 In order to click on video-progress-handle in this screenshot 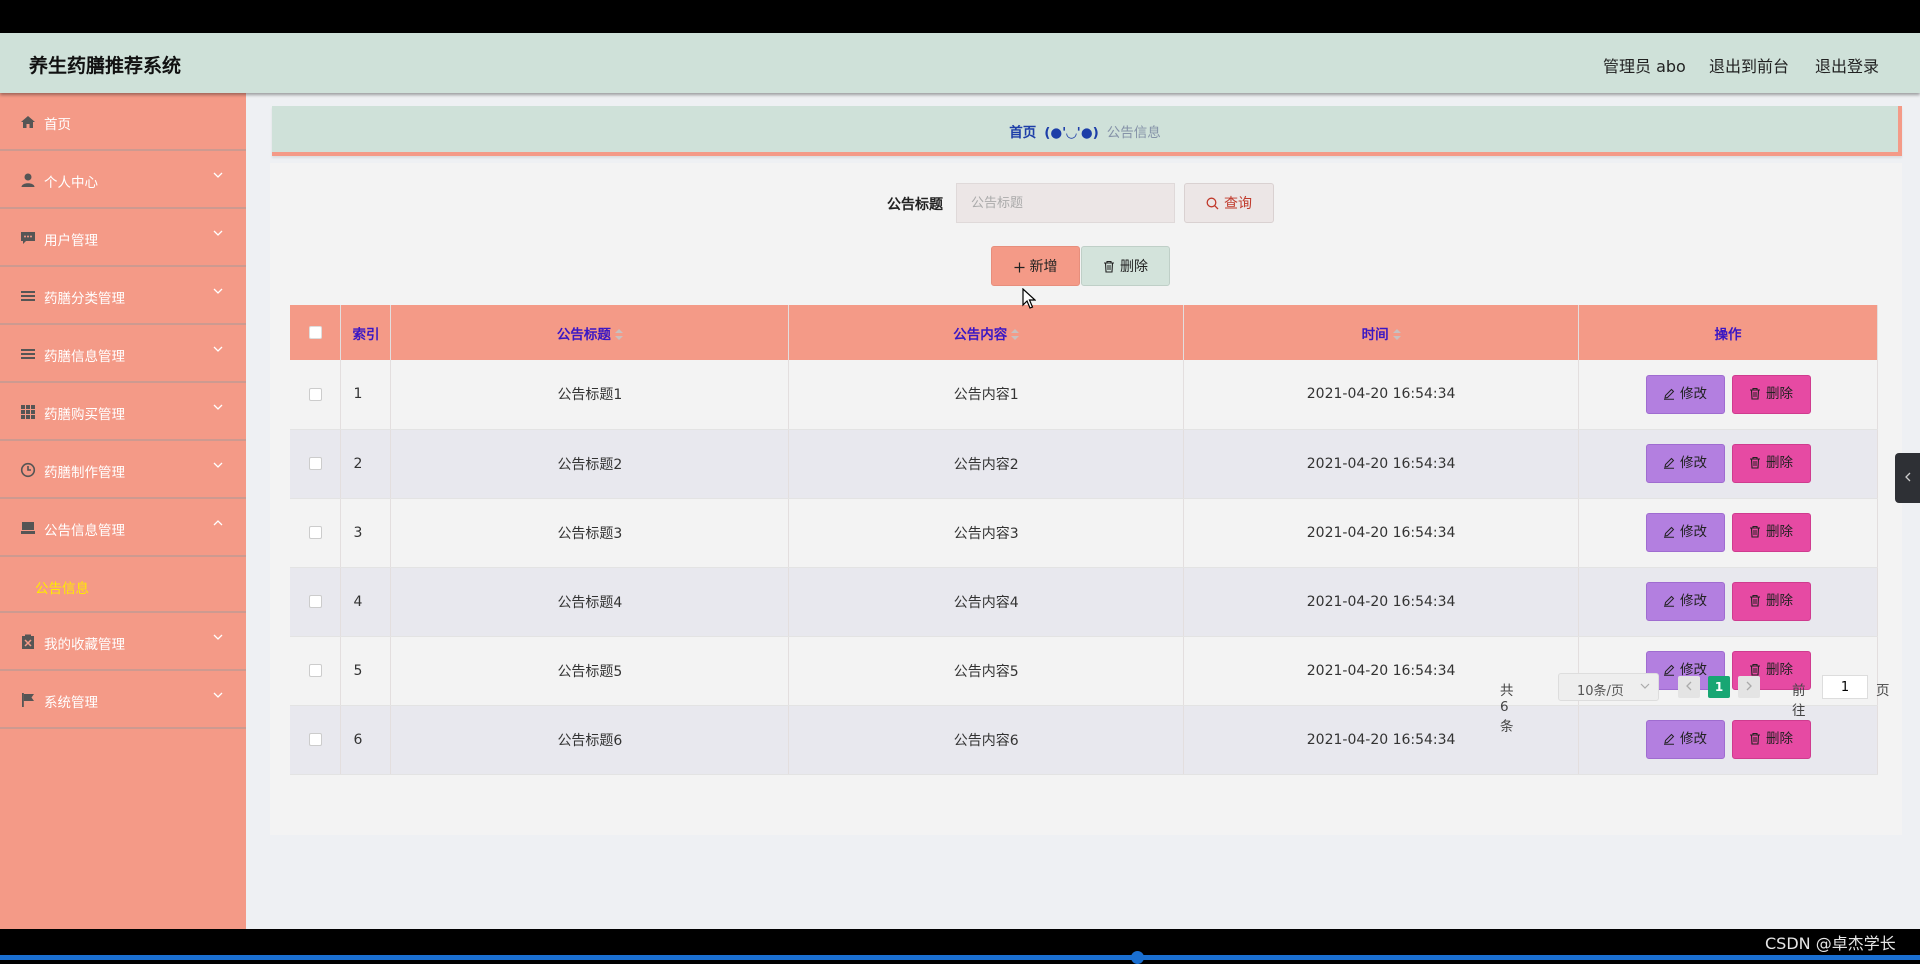, I will do `click(1137, 957)`.